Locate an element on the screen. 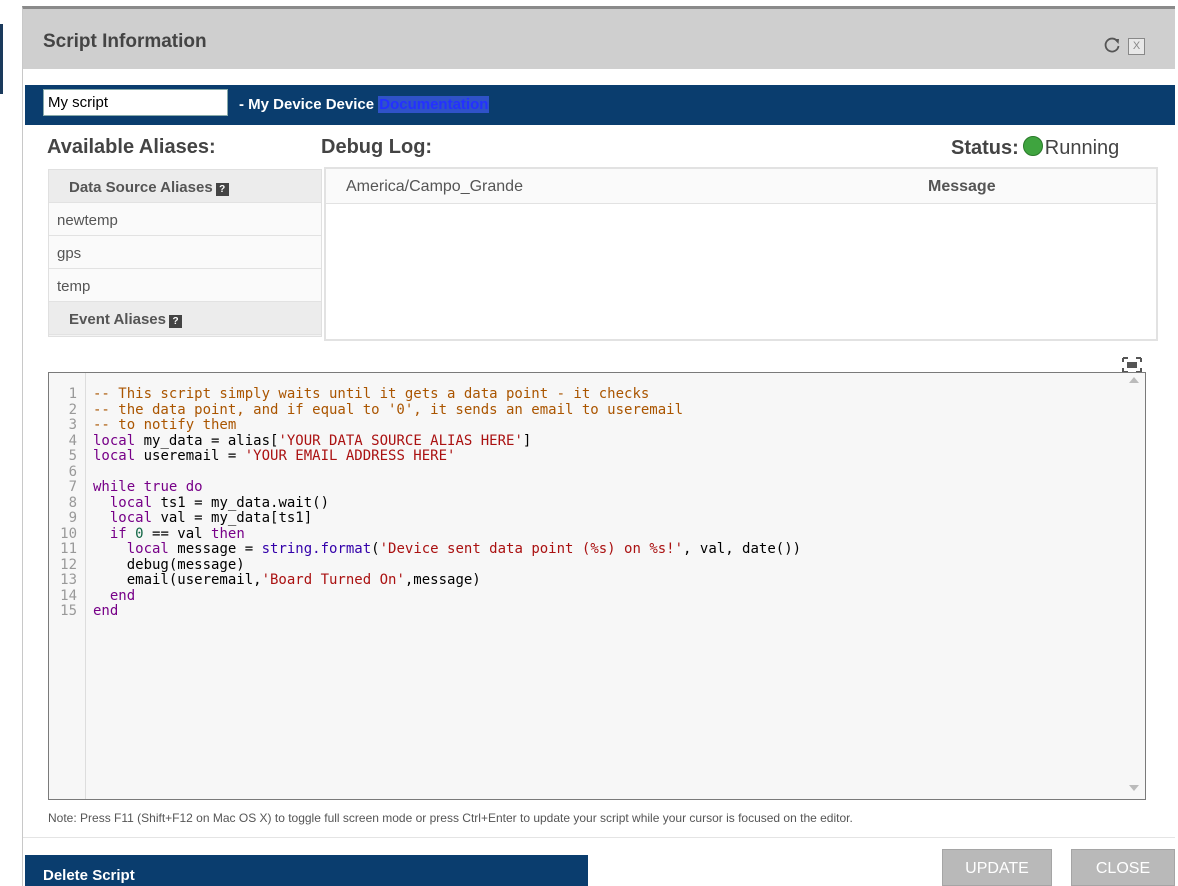  close-icon: X is located at coordinates (1136, 46).